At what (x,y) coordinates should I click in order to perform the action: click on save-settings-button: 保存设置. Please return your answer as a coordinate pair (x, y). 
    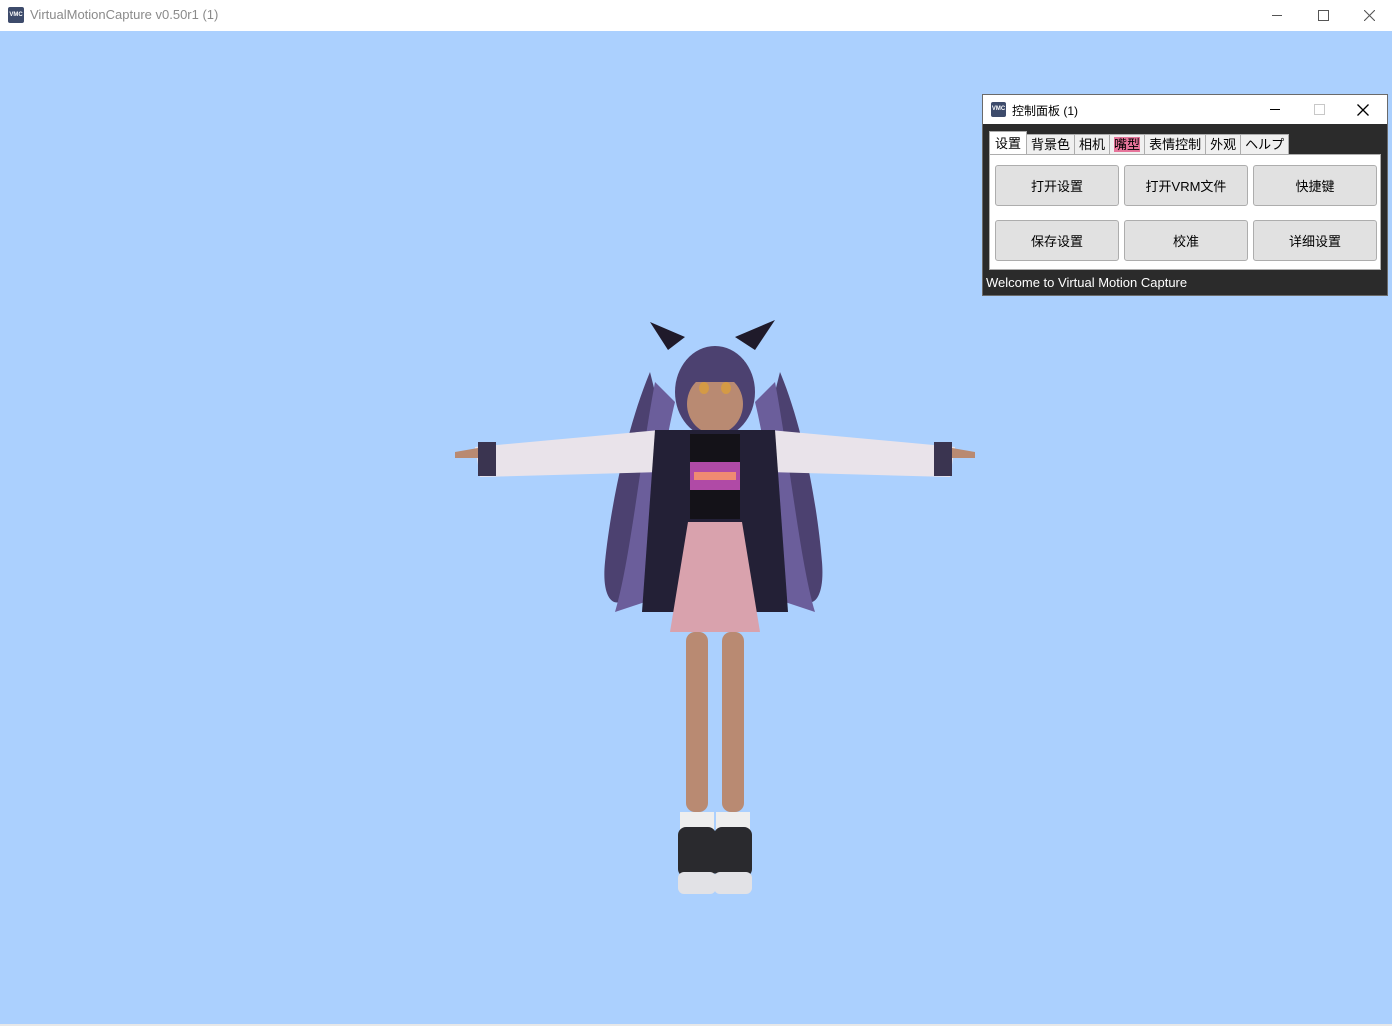
    Looking at the image, I should click on (1057, 240).